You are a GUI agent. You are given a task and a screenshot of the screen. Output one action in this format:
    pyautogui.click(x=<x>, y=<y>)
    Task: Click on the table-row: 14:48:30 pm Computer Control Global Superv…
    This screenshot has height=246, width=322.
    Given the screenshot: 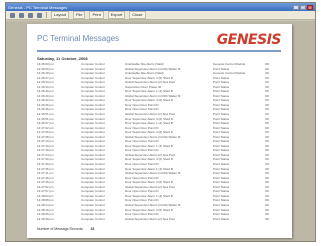 What is the action you would take?
    pyautogui.click(x=159, y=219)
    